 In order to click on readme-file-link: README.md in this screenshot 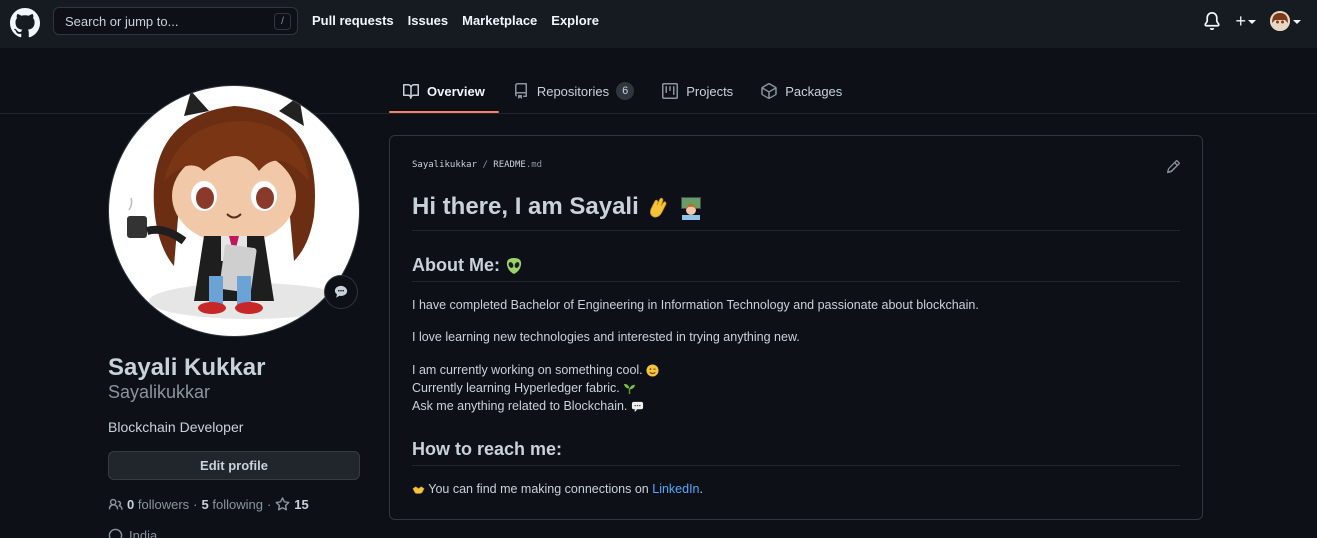, I will do `click(517, 165)`.